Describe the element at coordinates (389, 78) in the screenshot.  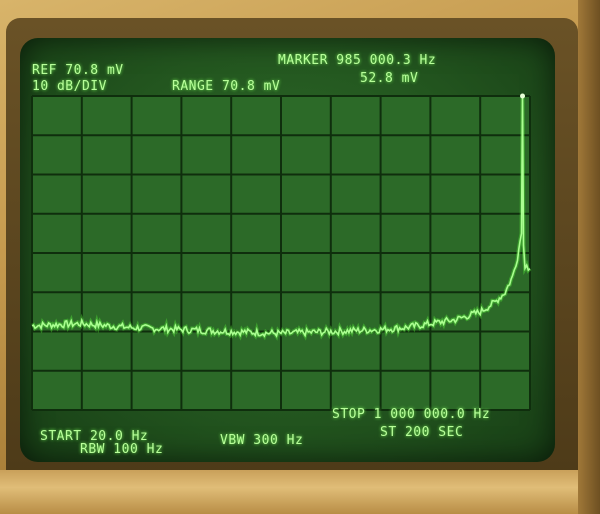
I see `marker-amplitude-readout: 52.8 mV` at that location.